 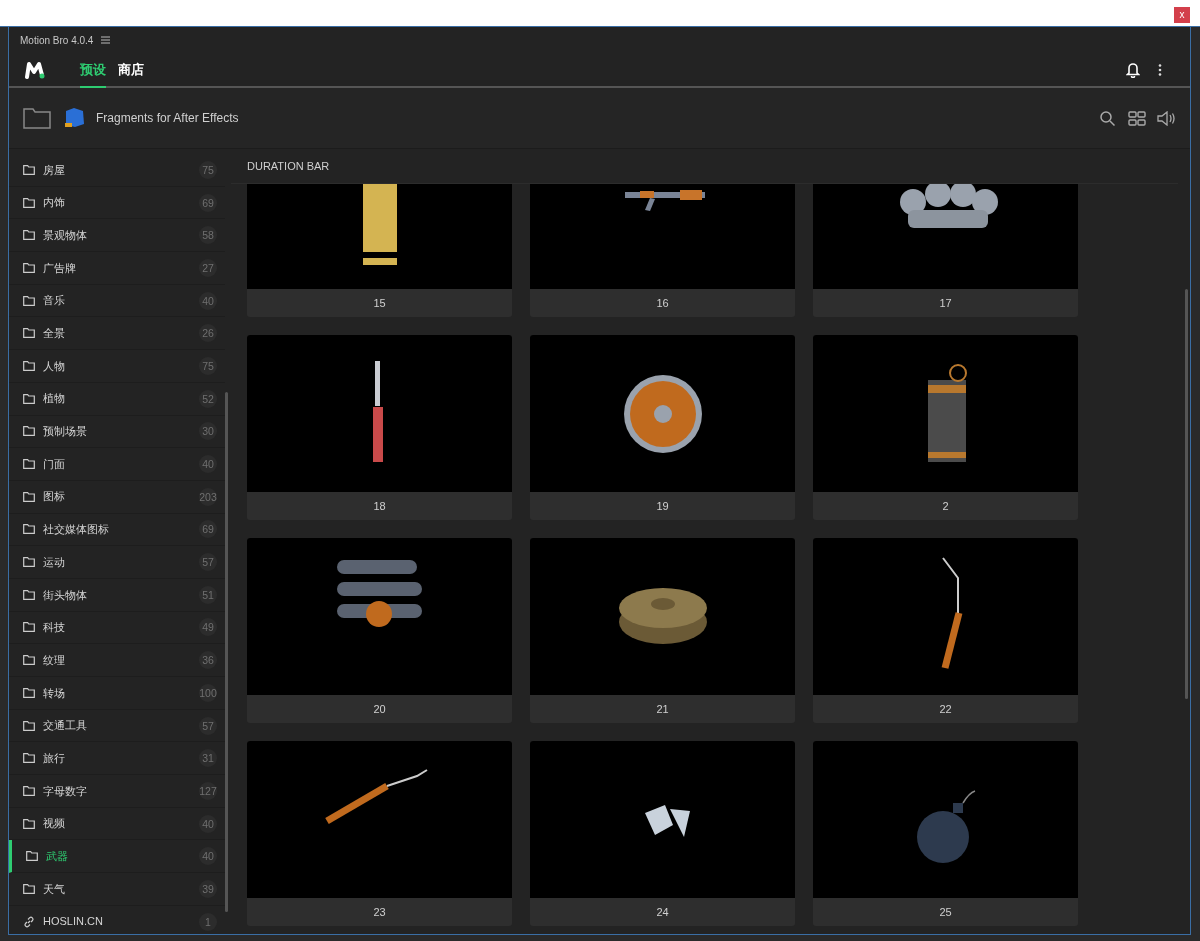 What do you see at coordinates (59, 268) in the screenshot?
I see `item-label: 广告牌` at bounding box center [59, 268].